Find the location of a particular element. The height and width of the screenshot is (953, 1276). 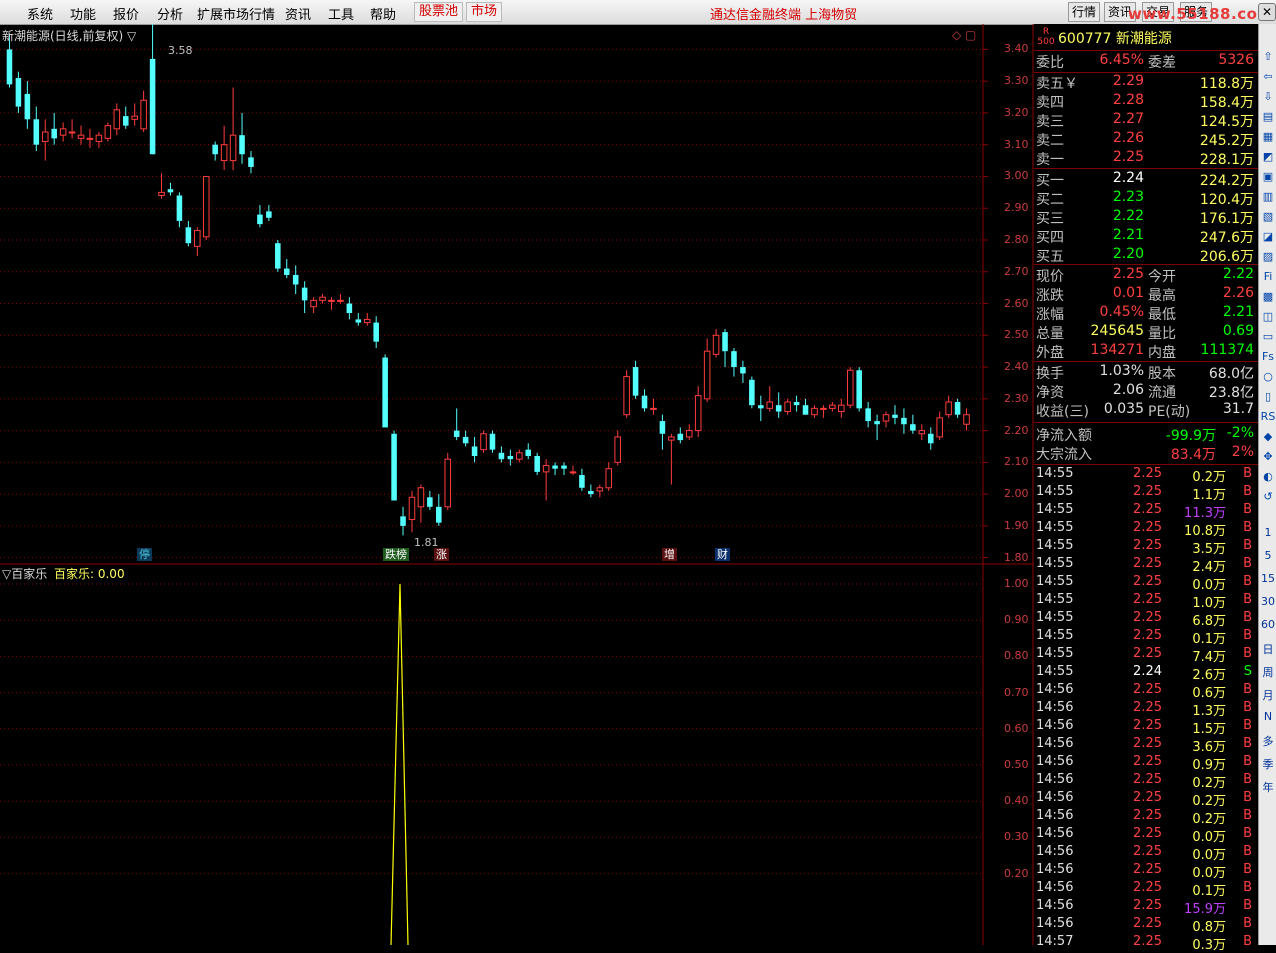

event-marker: 财 is located at coordinates (722, 554).